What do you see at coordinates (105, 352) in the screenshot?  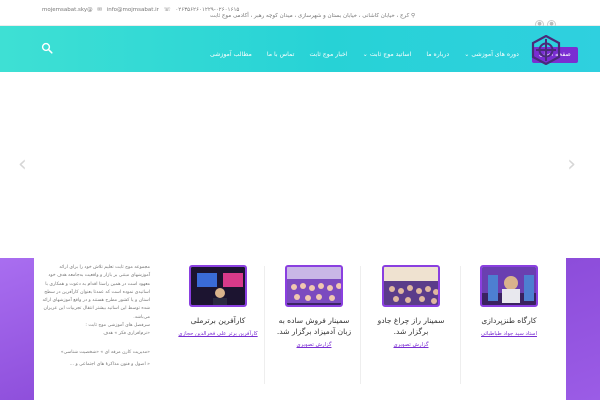 I see `about-line: «مدیریت کارن مرقه ای » «شخصیت شناسی»` at bounding box center [105, 352].